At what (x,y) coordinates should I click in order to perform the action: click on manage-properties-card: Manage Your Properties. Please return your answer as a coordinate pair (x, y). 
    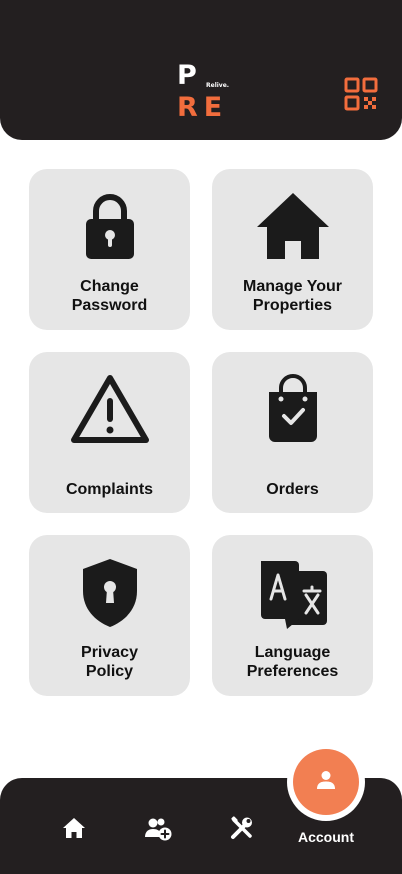
    Looking at the image, I should click on (292, 249).